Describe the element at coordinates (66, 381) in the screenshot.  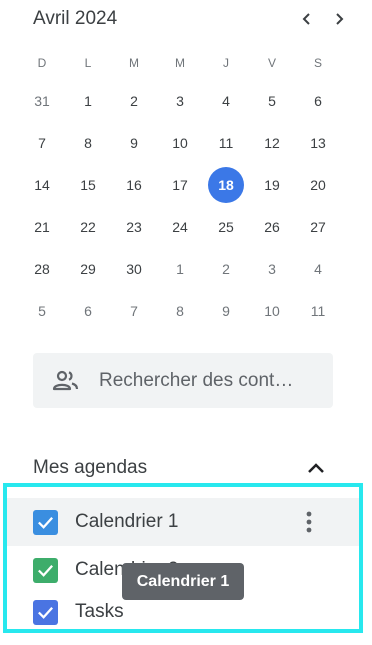
I see `people-icon` at that location.